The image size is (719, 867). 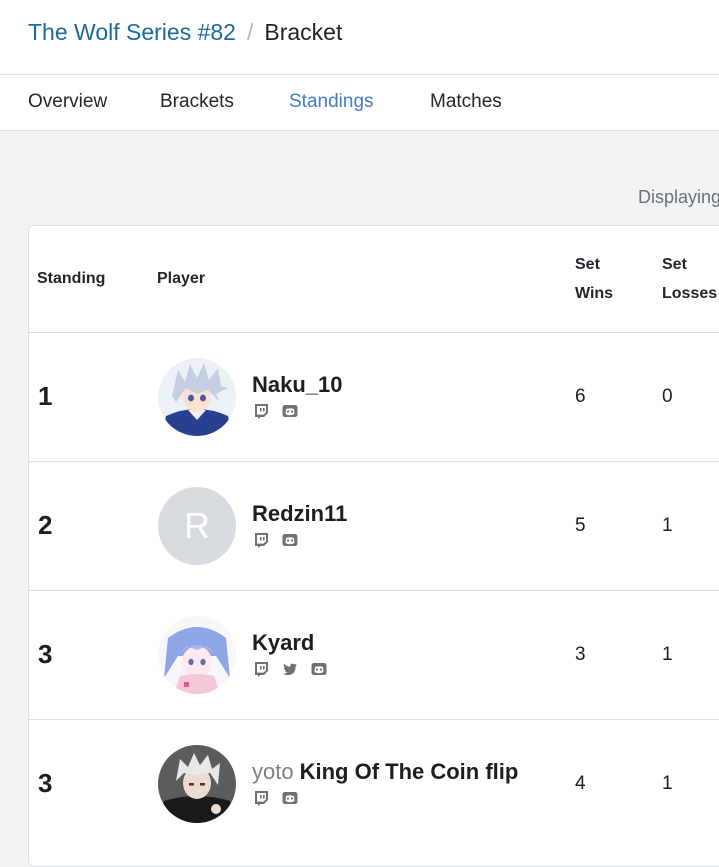 I want to click on table-row: 3 Kyard 3 1, so click(x=374, y=654).